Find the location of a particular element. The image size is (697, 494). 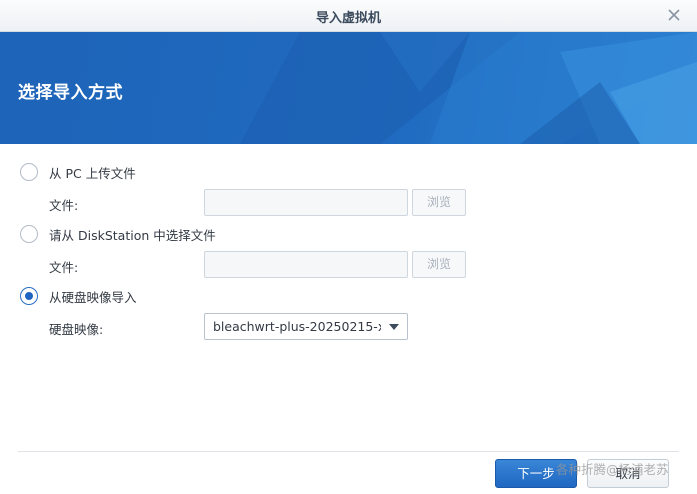

file-label-diskstation: 文件: is located at coordinates (64, 267).